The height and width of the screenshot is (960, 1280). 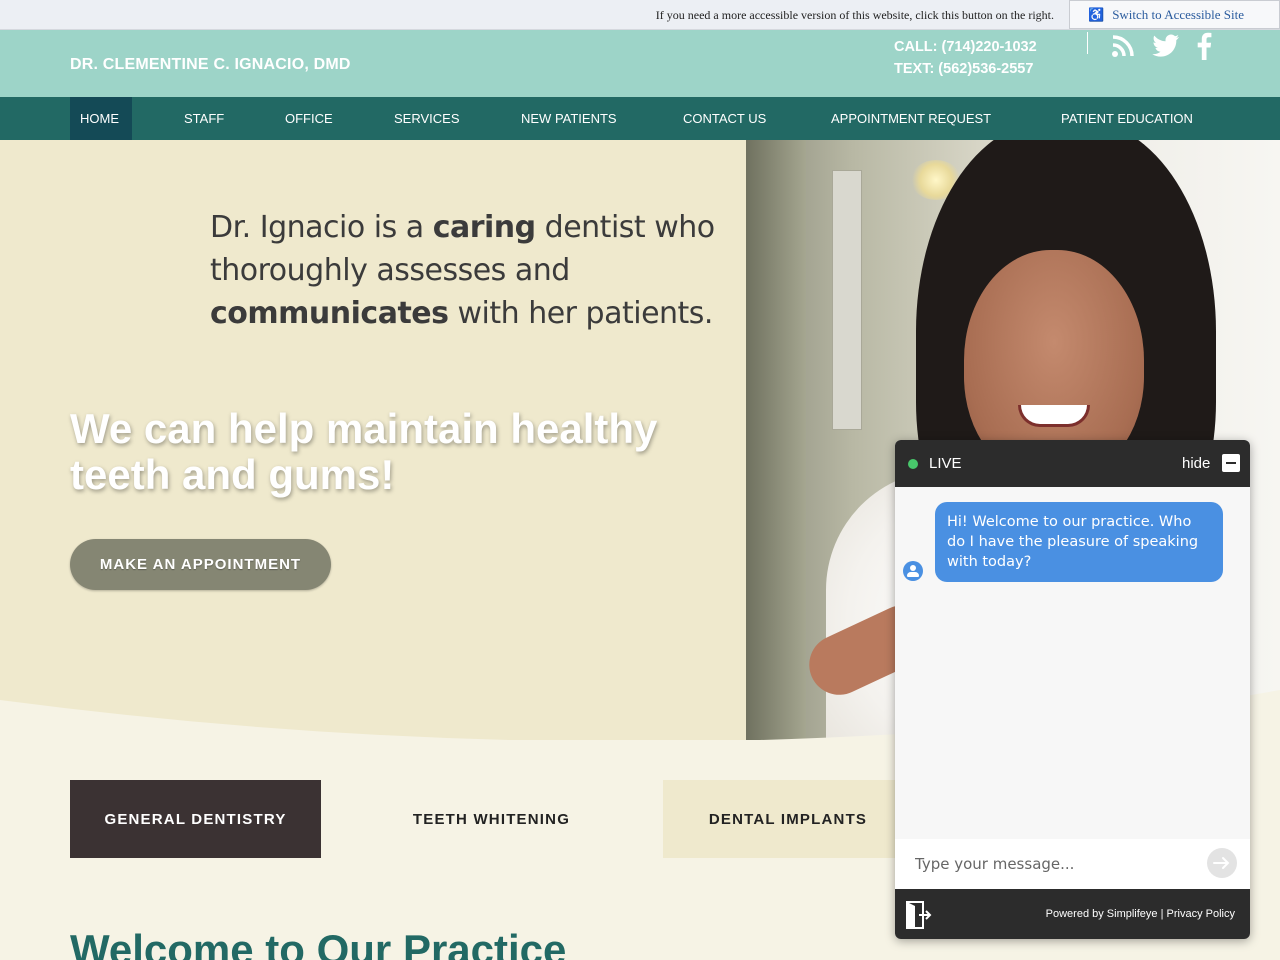 I want to click on welcome-title: Welcome to Our Practice, so click(x=318, y=943).